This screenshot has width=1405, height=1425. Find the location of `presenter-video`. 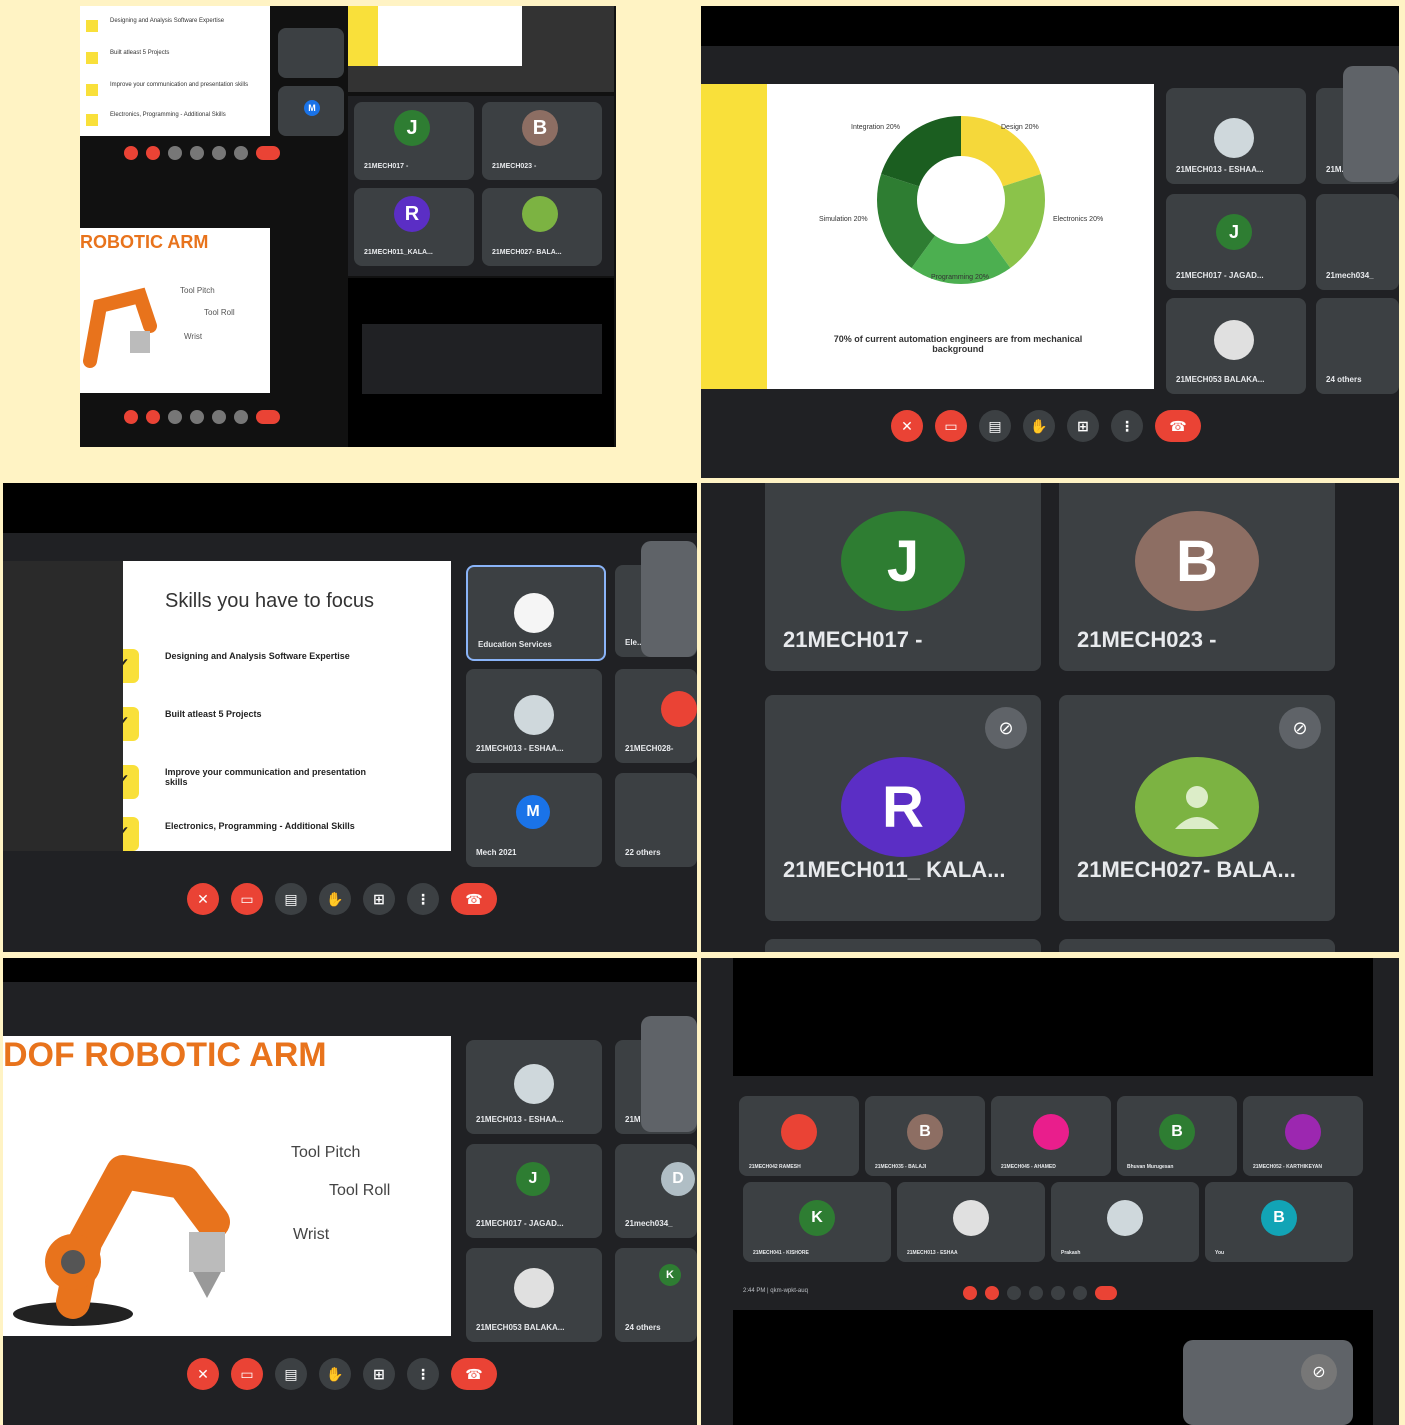

presenter-video is located at coordinates (63, 706).